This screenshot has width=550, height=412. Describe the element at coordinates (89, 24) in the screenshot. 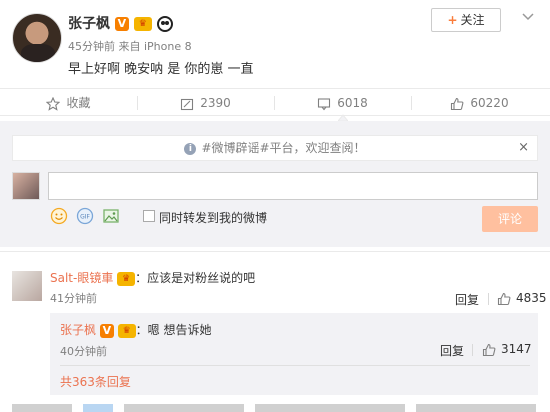

I see `author-name: 张子枫` at that location.